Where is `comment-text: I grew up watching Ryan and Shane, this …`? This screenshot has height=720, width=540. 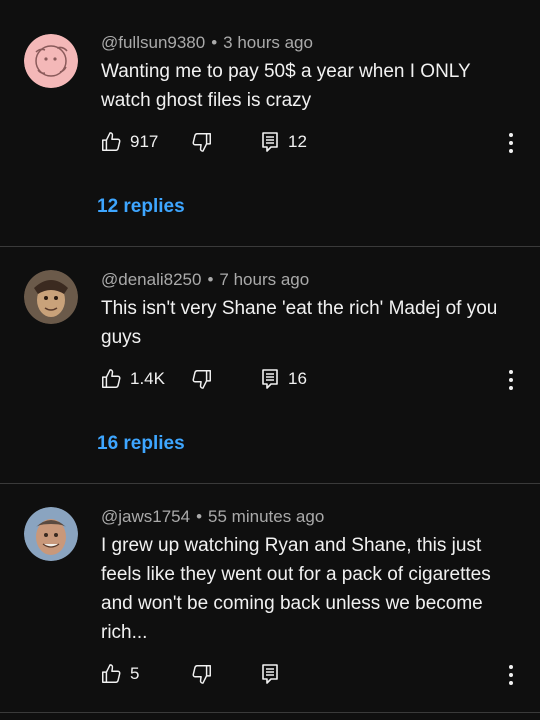
comment-text: I grew up watching Ryan and Shane, this … is located at coordinates (306, 589).